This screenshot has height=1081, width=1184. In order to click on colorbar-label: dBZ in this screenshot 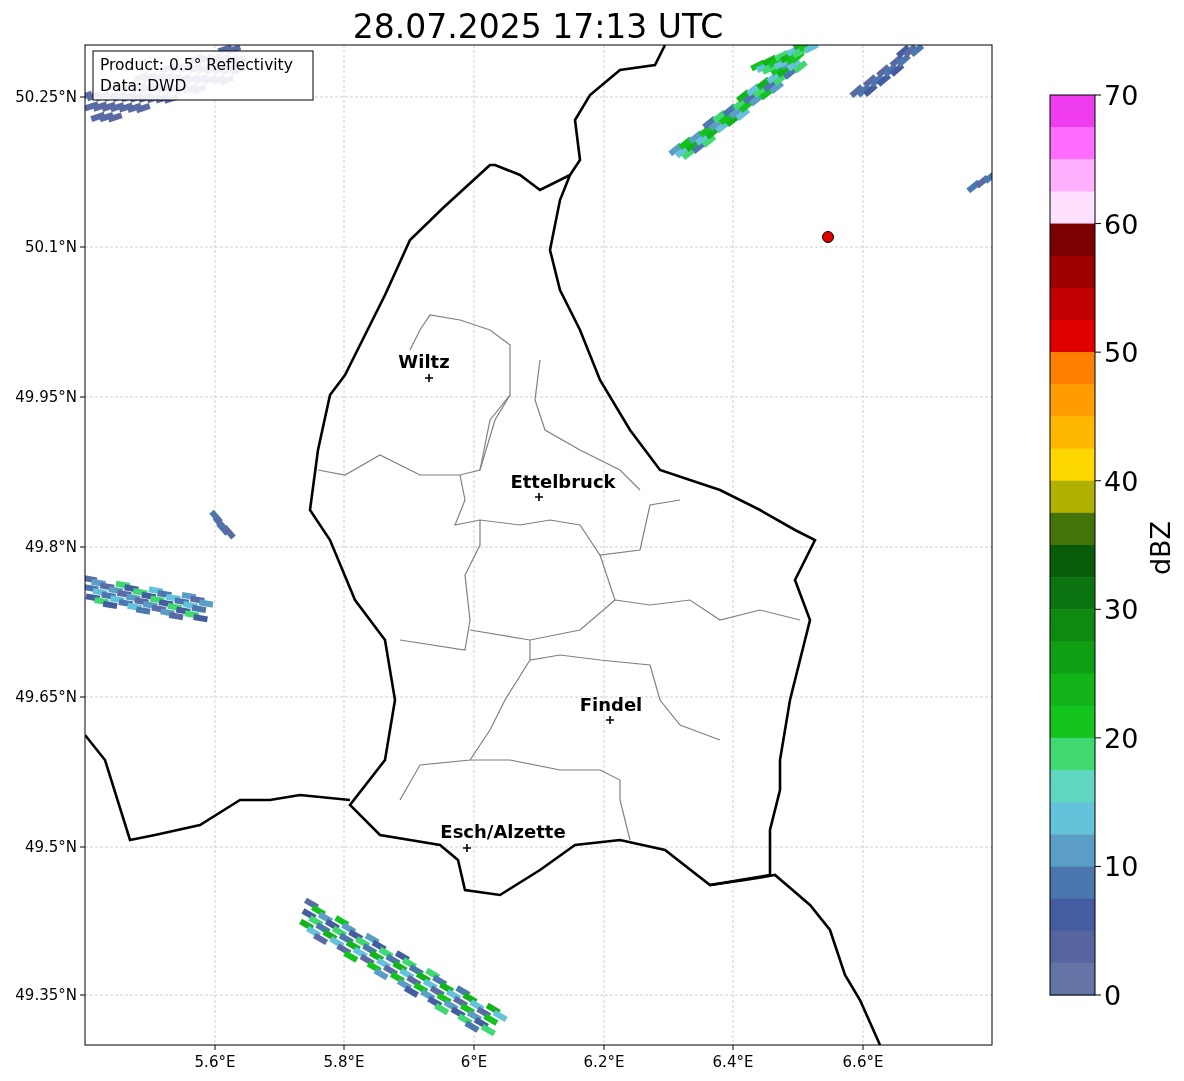, I will do `click(1160, 548)`.